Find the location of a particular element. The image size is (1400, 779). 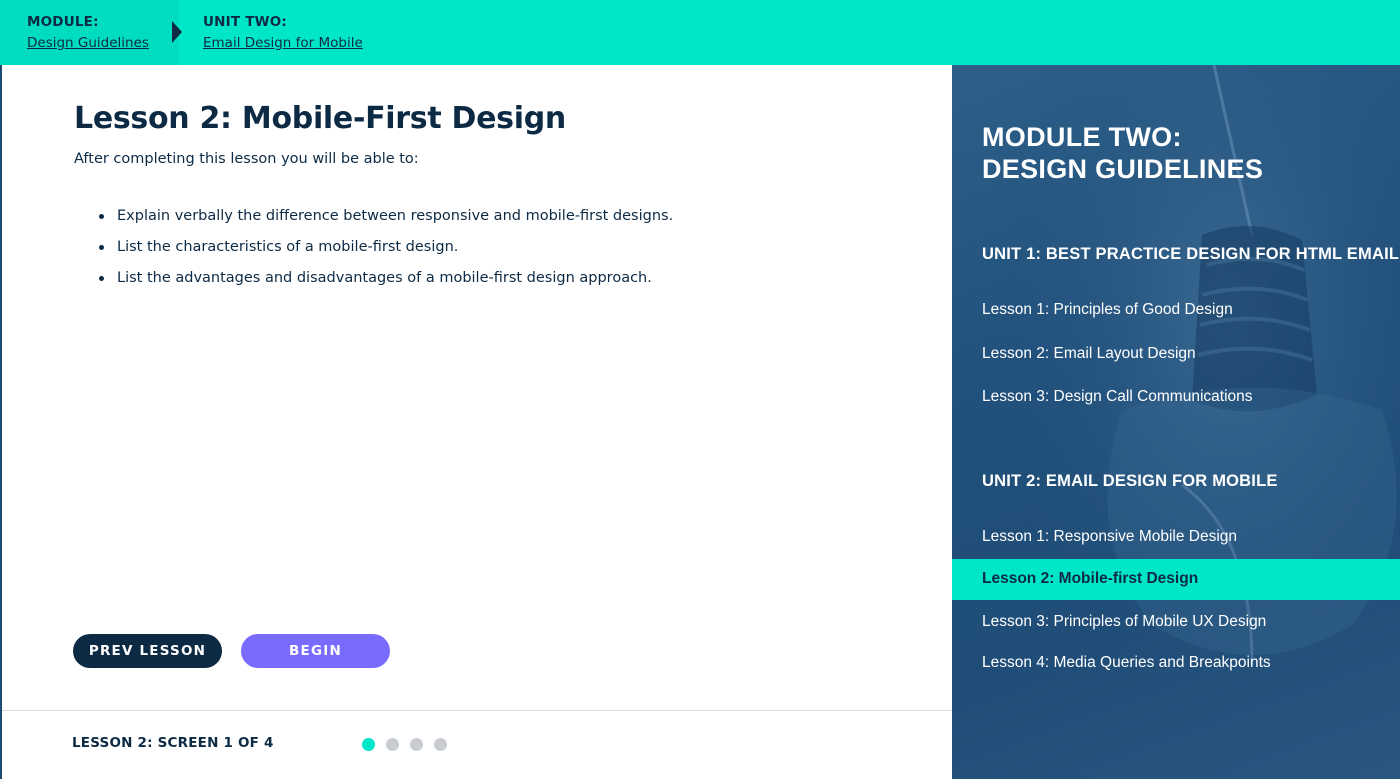

sidebar-unit2-lesson3: Lesson 3: Principles of Mobile UX Design is located at coordinates (1124, 622).